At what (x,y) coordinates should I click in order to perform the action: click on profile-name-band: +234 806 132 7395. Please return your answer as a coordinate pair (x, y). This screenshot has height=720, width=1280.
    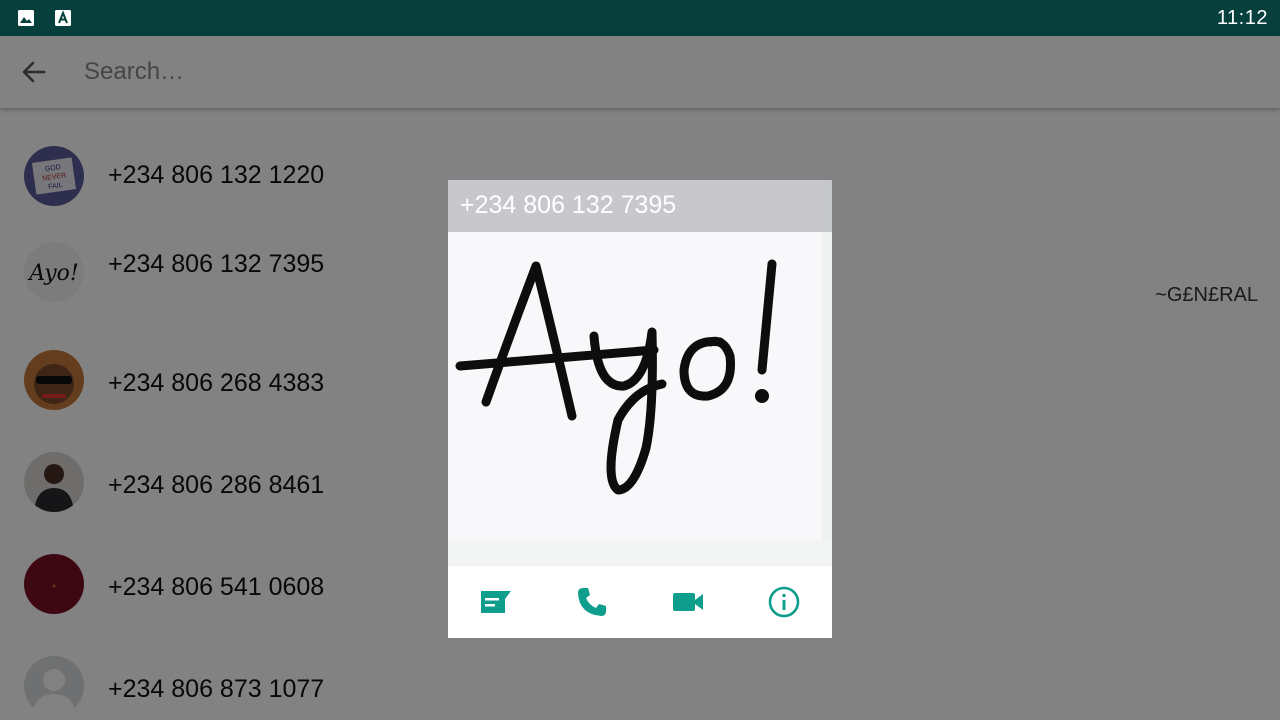
    Looking at the image, I should click on (640, 206).